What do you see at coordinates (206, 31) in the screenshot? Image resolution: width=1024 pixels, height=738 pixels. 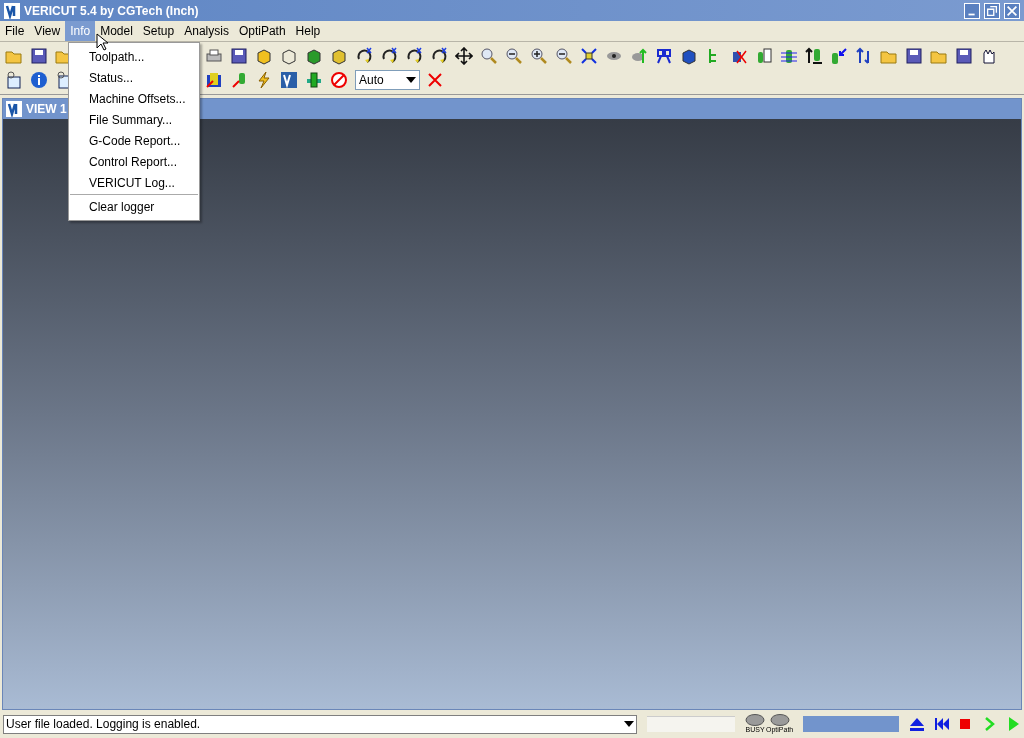 I see `menu-item: Analysis` at bounding box center [206, 31].